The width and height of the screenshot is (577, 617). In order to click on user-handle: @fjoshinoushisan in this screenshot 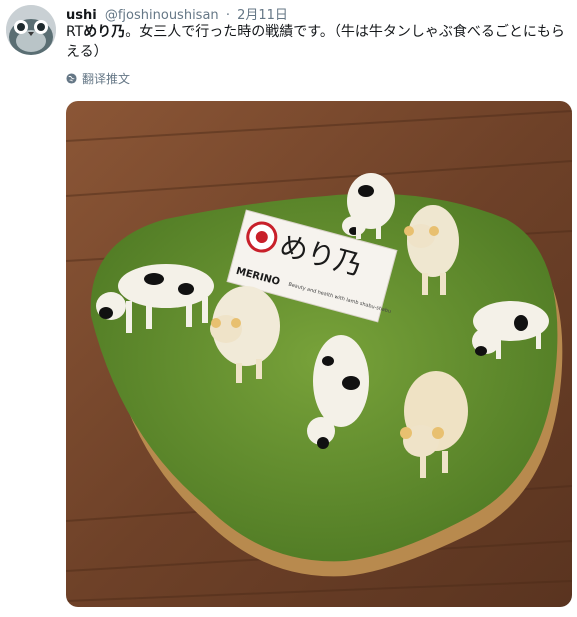, I will do `click(162, 15)`.